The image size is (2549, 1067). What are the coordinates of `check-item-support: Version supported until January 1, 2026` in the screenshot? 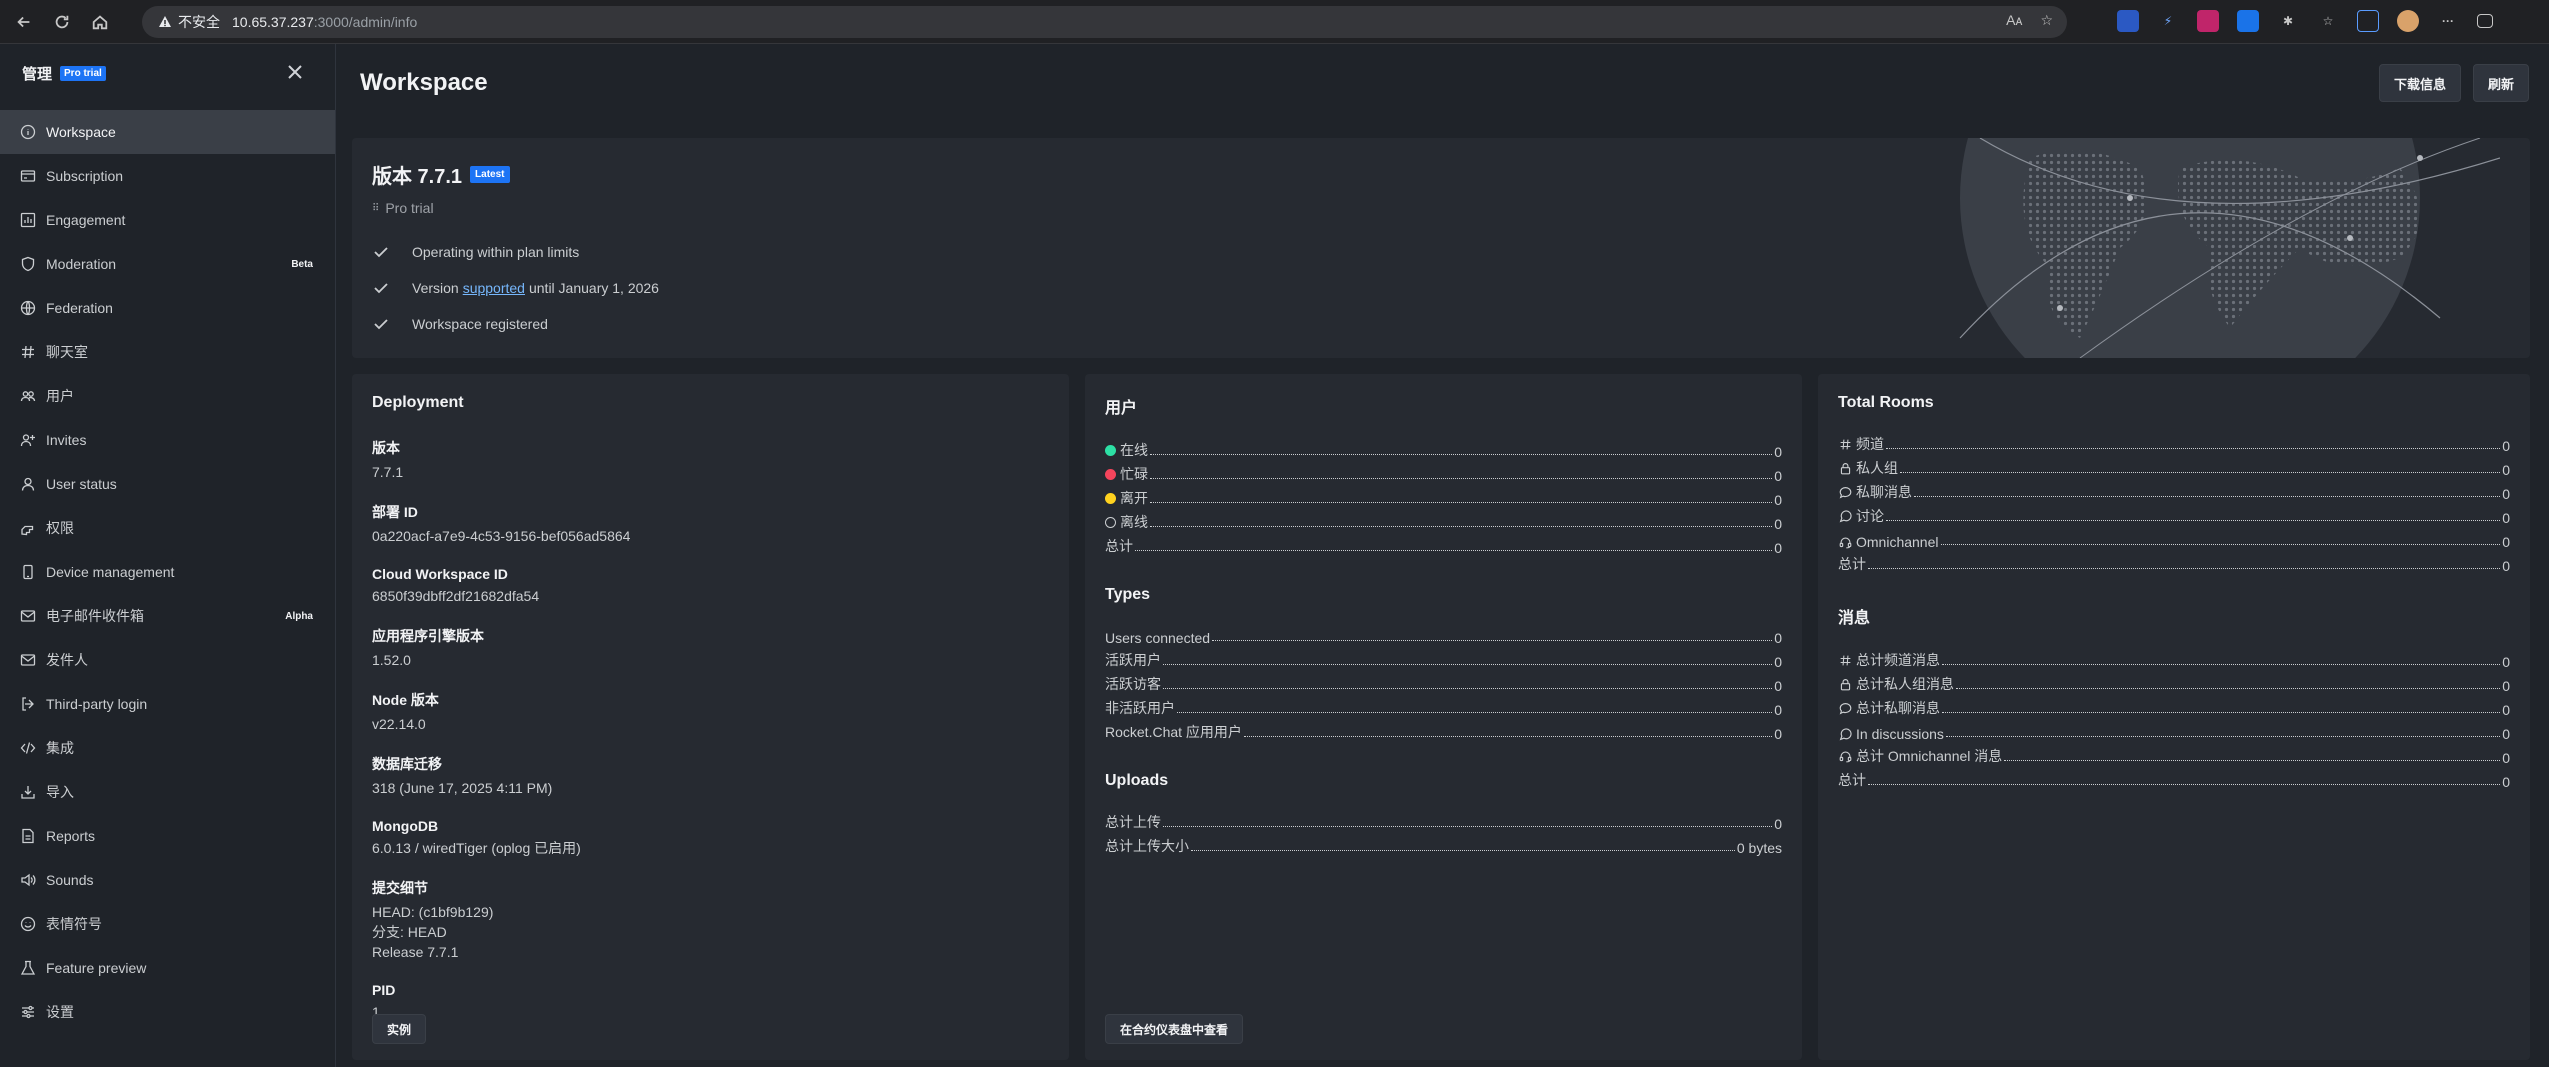 It's located at (515, 288).